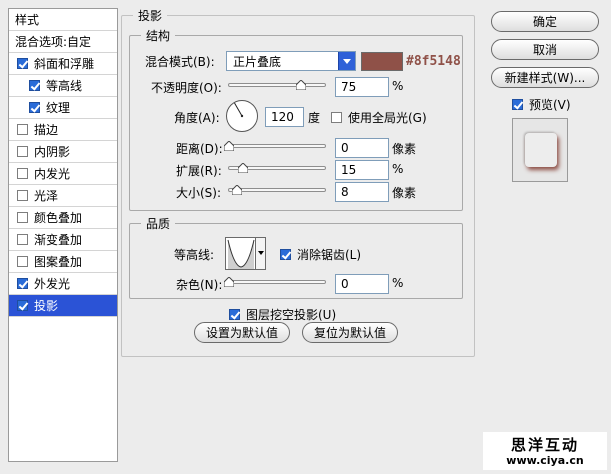 Image resolution: width=611 pixels, height=474 pixels. I want to click on watermark-title: 思洋互动, so click(544, 445).